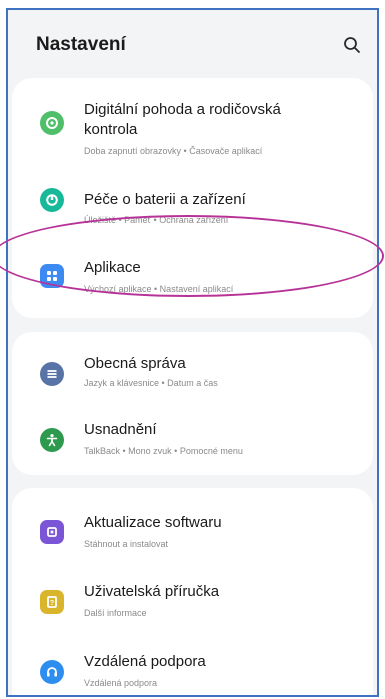 The image size is (385, 699). What do you see at coordinates (81, 44) in the screenshot?
I see `page-title: Nastavení` at bounding box center [81, 44].